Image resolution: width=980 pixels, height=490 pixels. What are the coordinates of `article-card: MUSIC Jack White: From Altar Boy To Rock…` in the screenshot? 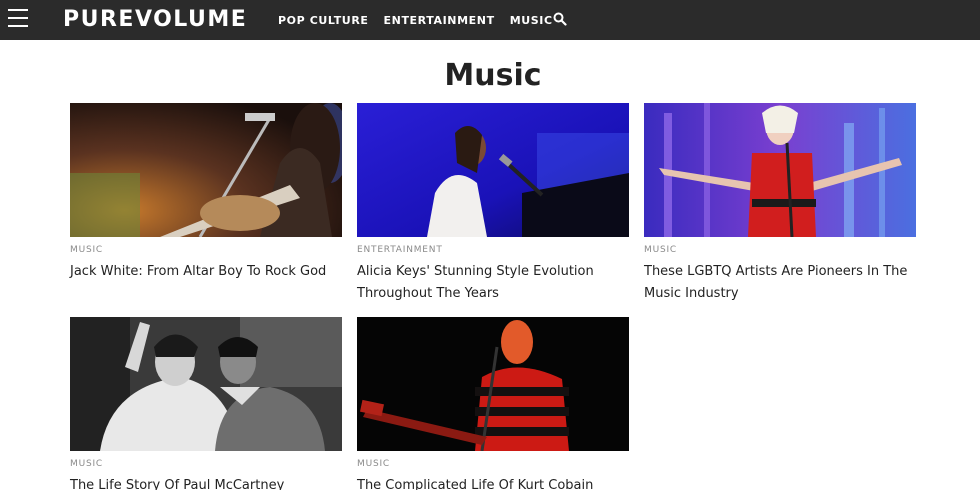 It's located at (206, 193).